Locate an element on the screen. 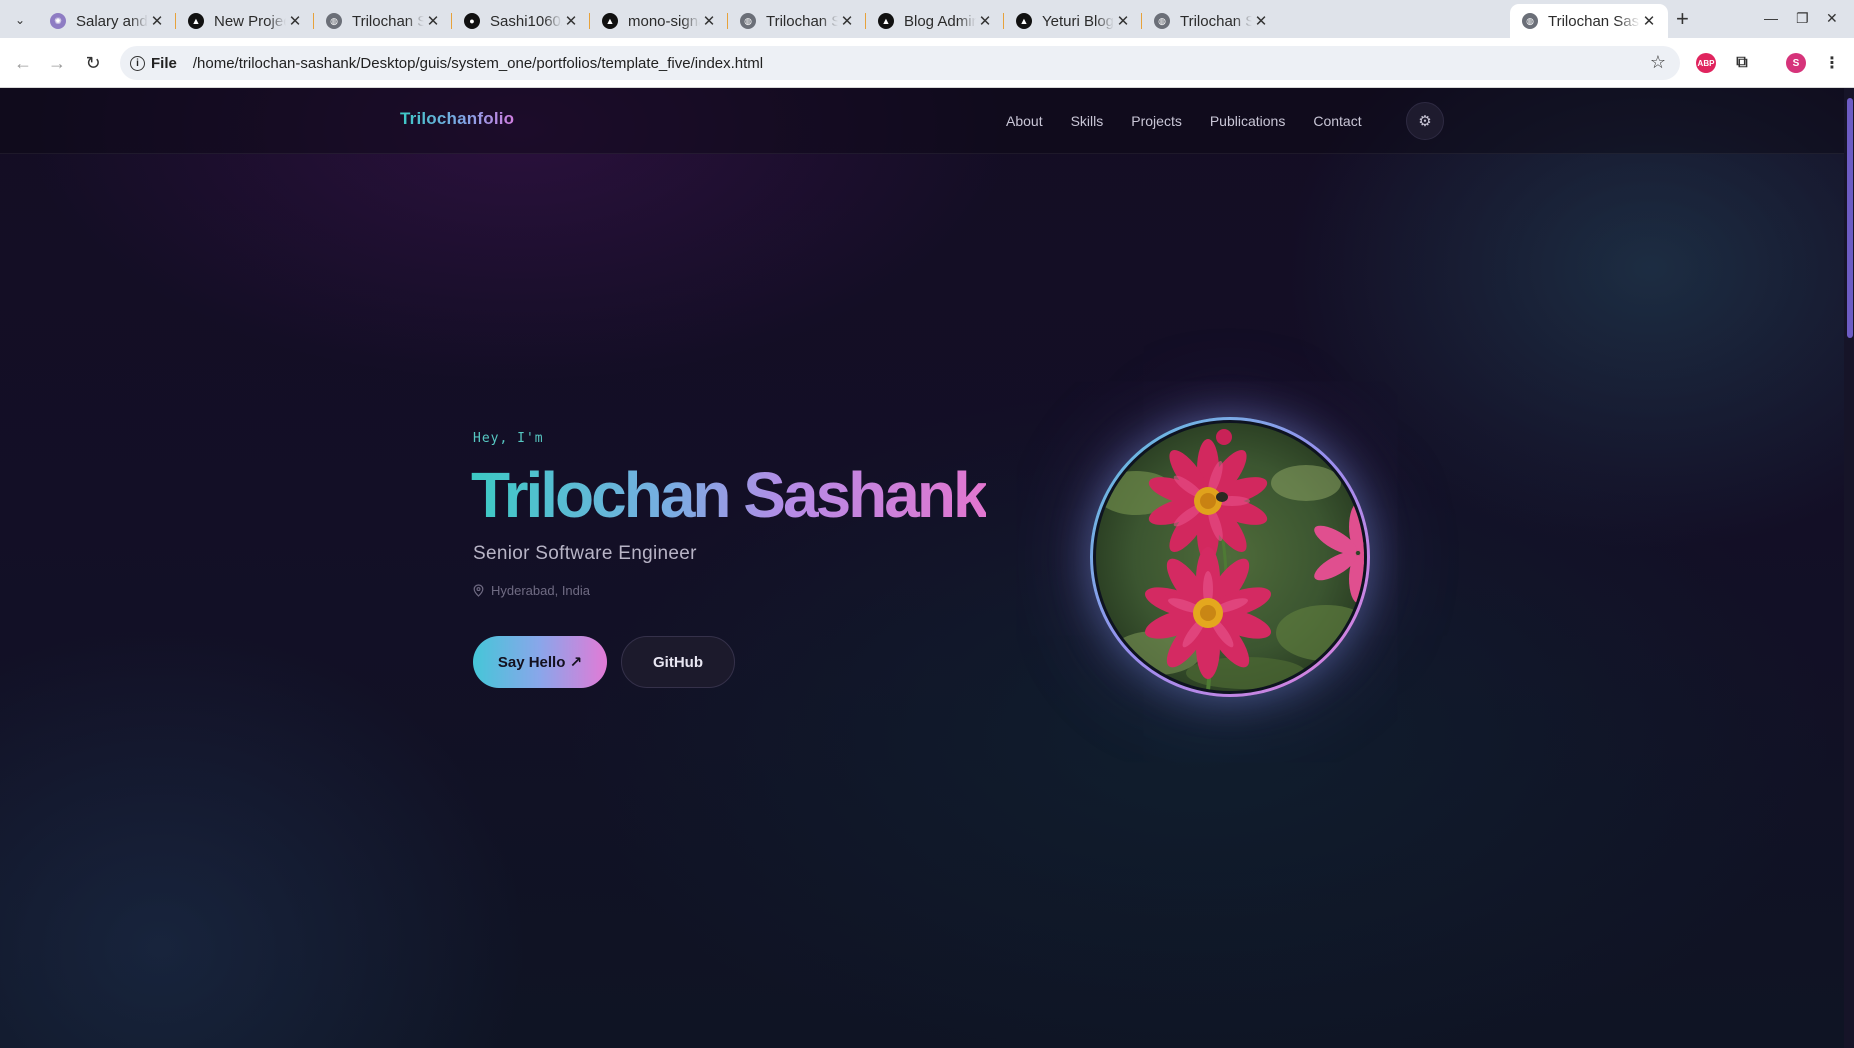 This screenshot has height=1048, width=1854. dahlia-flowers-image is located at coordinates (1230, 557).